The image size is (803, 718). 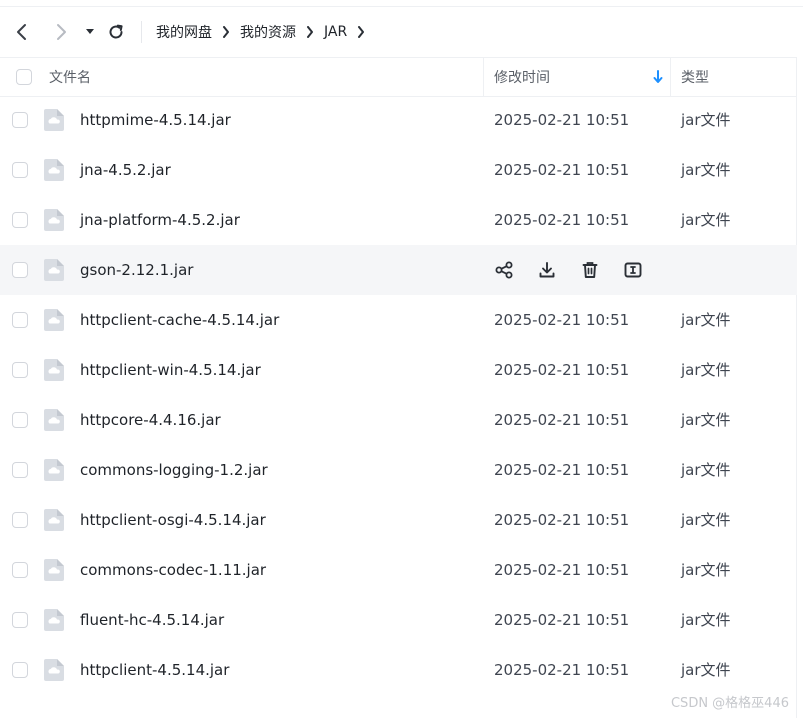 I want to click on toolbar-divider, so click(x=141, y=32).